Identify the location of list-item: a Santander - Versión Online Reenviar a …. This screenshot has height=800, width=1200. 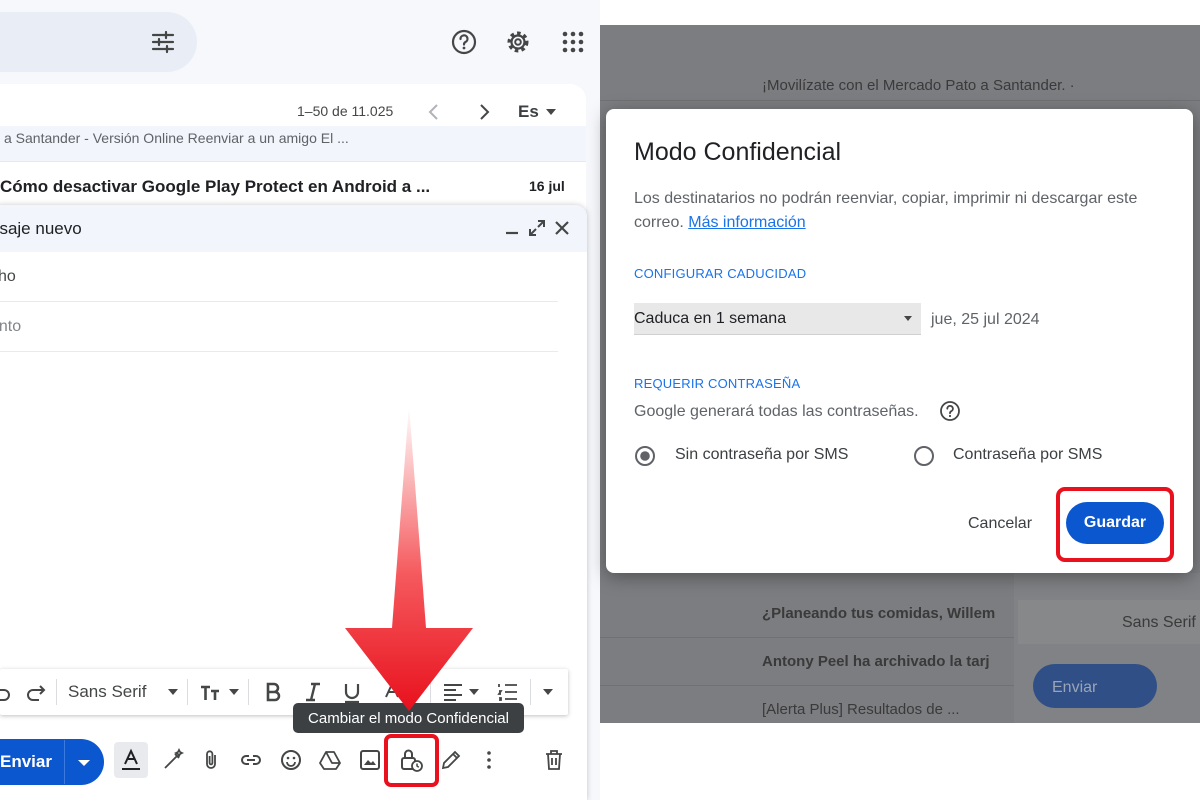
(293, 144).